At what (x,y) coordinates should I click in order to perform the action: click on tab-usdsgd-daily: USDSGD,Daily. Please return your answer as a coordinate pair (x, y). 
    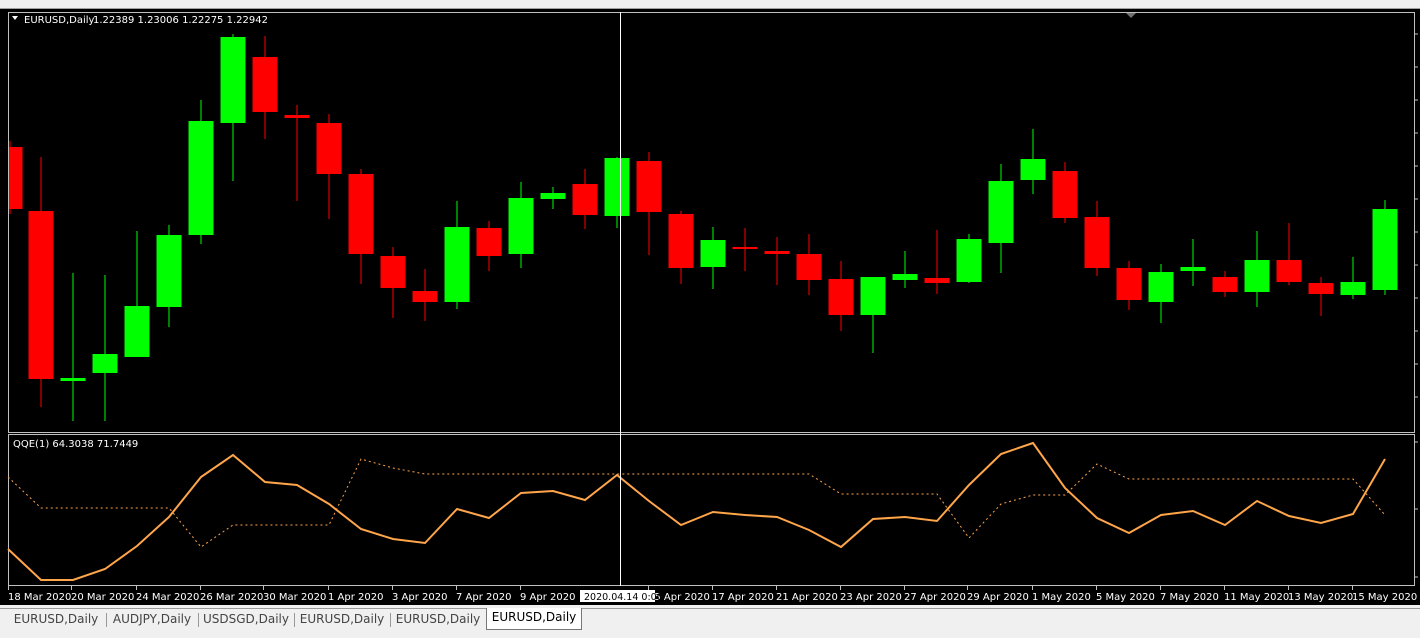
    Looking at the image, I should click on (246, 619).